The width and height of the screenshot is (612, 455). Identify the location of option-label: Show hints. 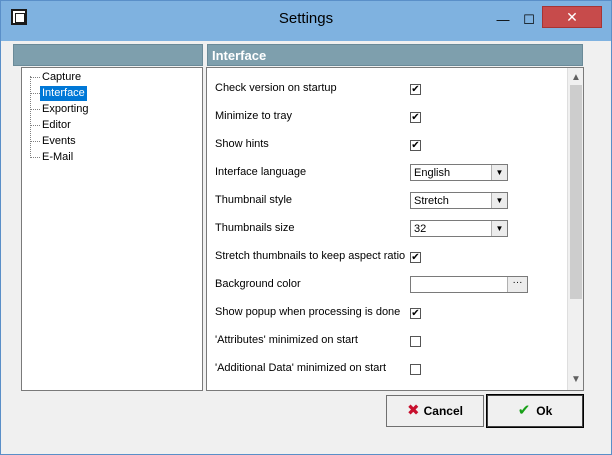
(242, 144).